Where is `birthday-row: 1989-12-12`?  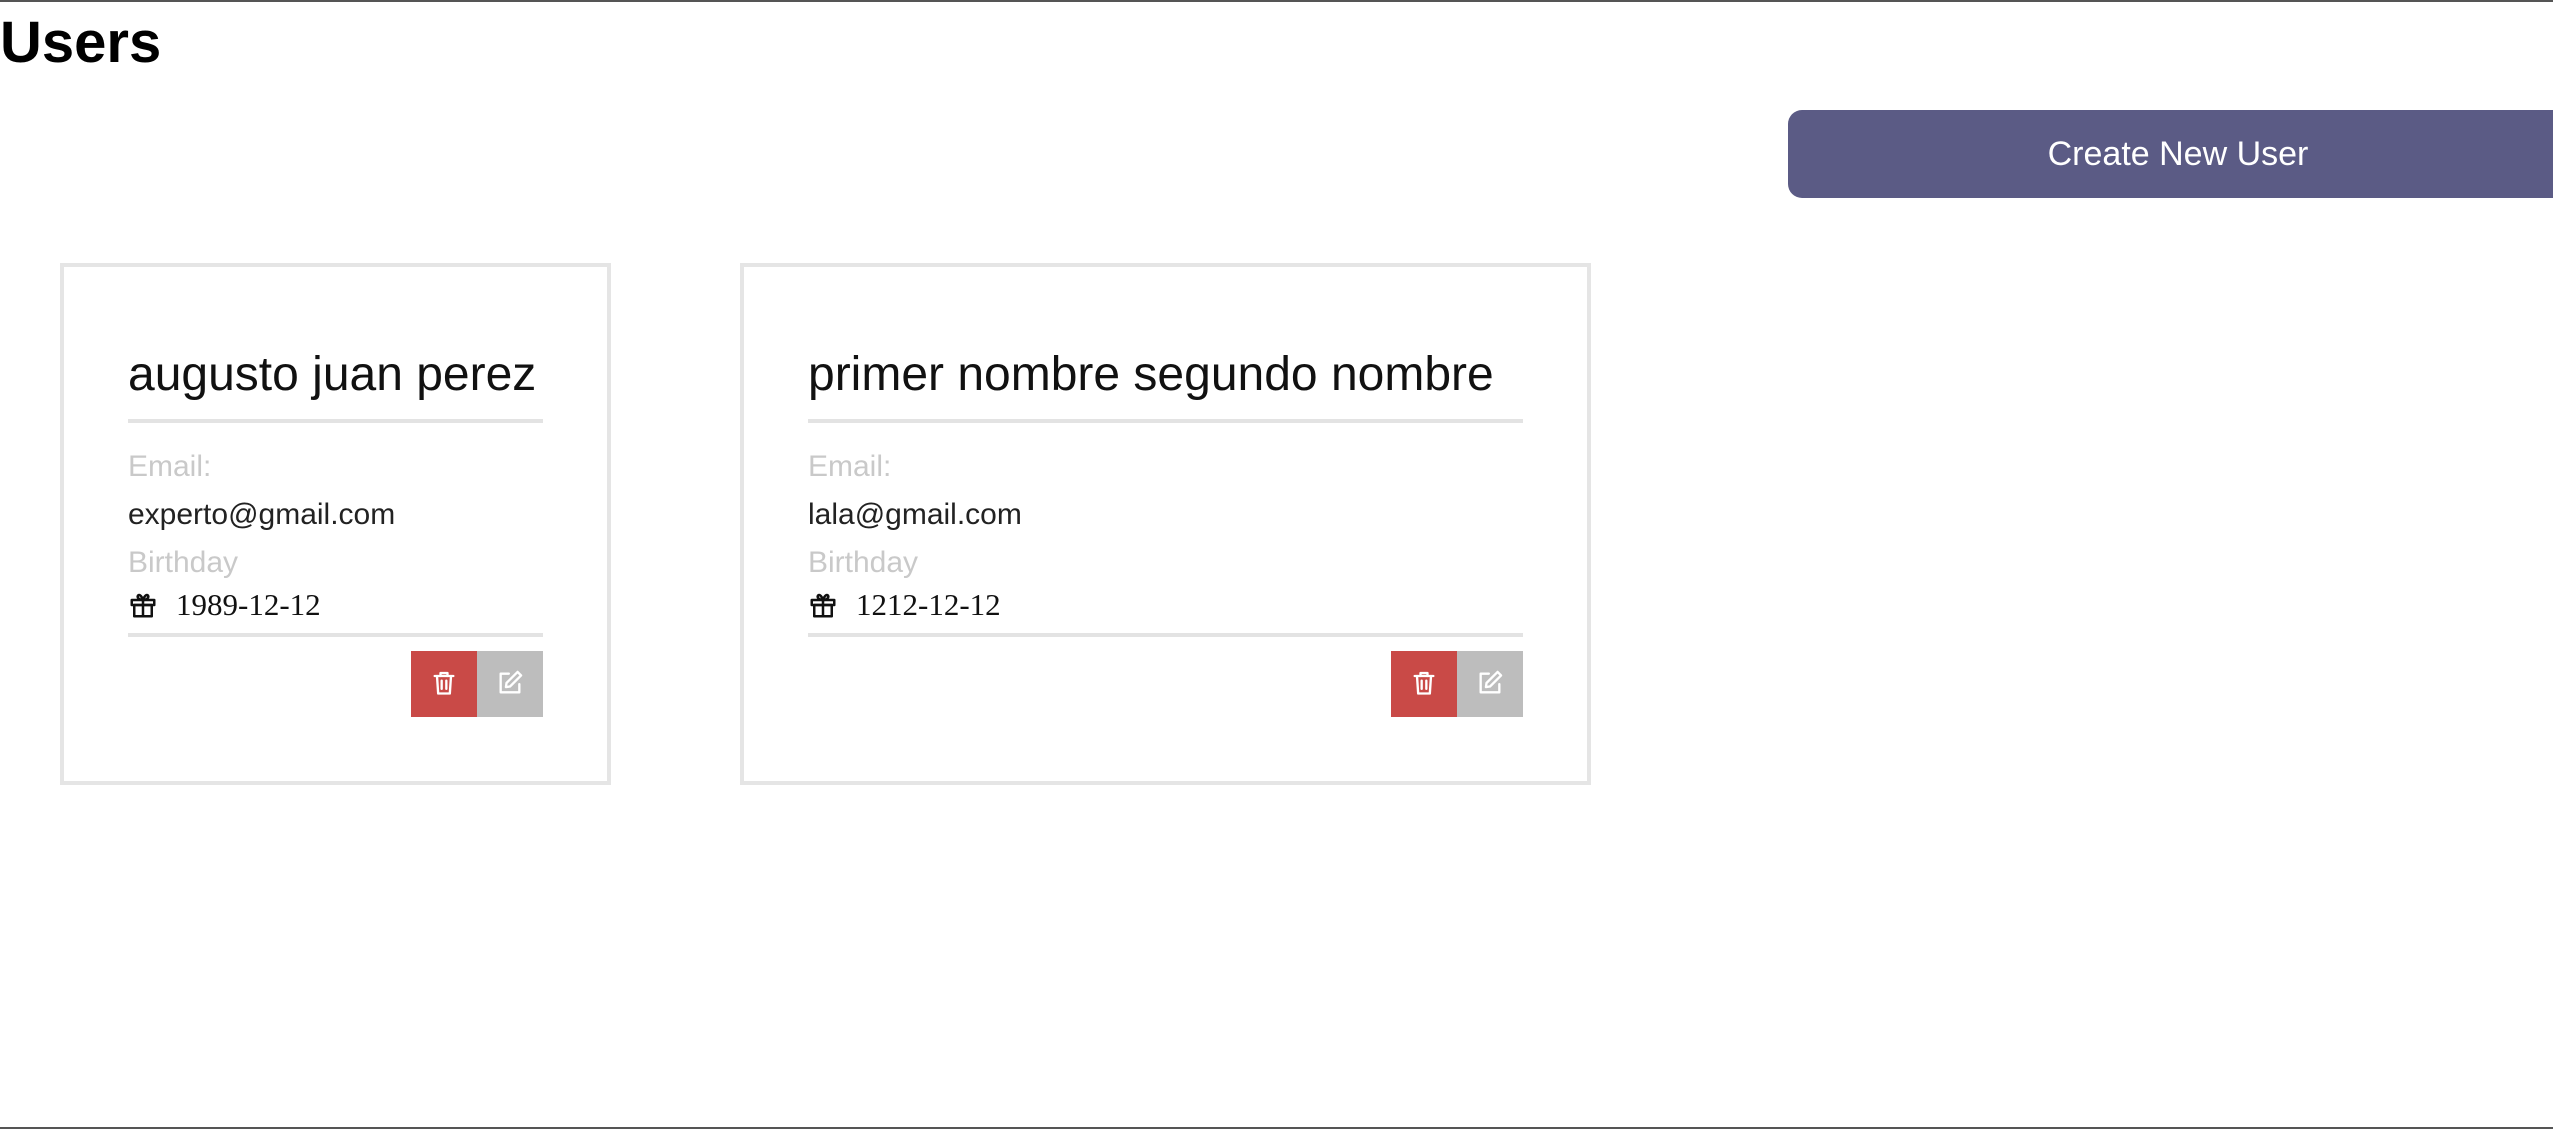 birthday-row: 1989-12-12 is located at coordinates (224, 605).